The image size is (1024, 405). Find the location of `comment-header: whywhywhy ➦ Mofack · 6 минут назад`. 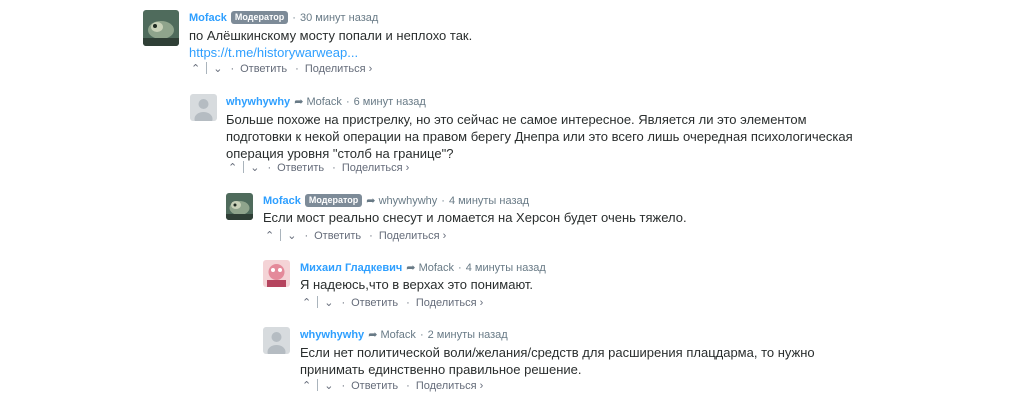

comment-header: whywhywhy ➦ Mofack · 6 минут назад is located at coordinates (326, 102).